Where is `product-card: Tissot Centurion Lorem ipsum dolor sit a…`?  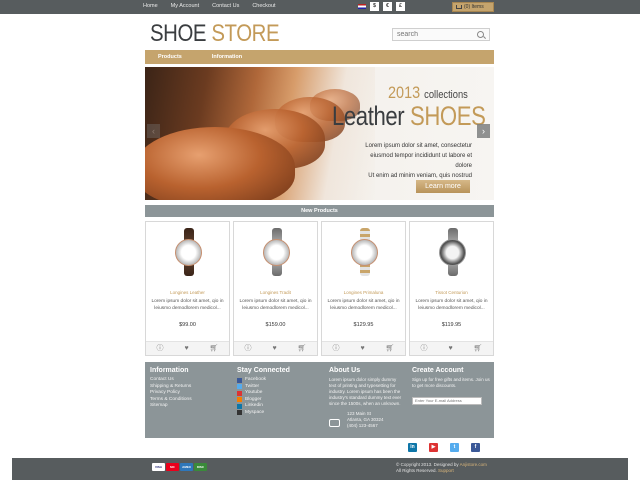 product-card: Tissot Centurion Lorem ipsum dolor sit a… is located at coordinates (451, 288).